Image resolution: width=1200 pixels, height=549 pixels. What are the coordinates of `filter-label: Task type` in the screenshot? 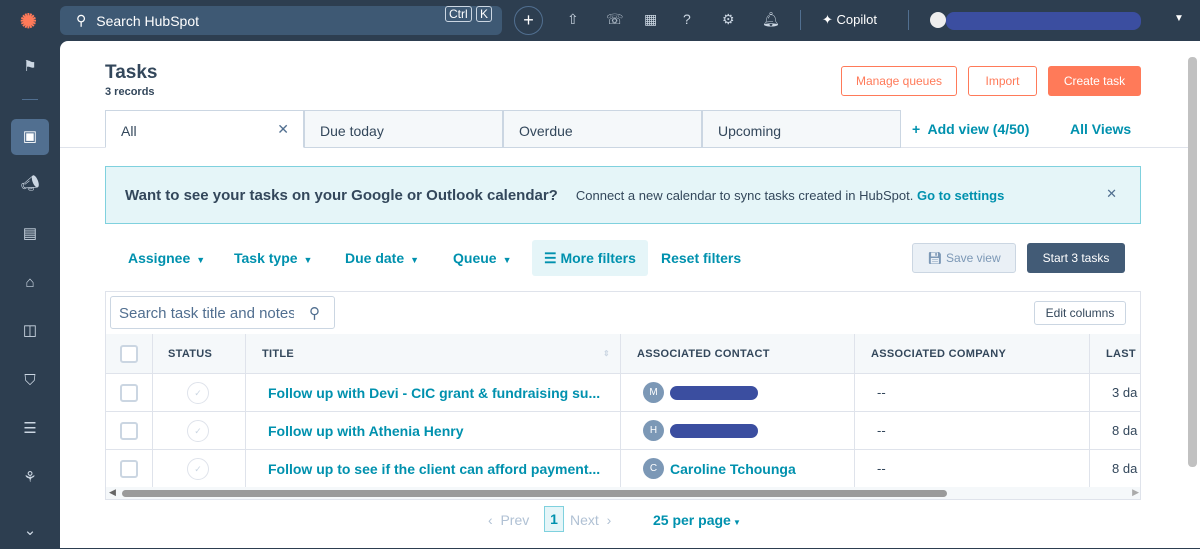 It's located at (266, 258).